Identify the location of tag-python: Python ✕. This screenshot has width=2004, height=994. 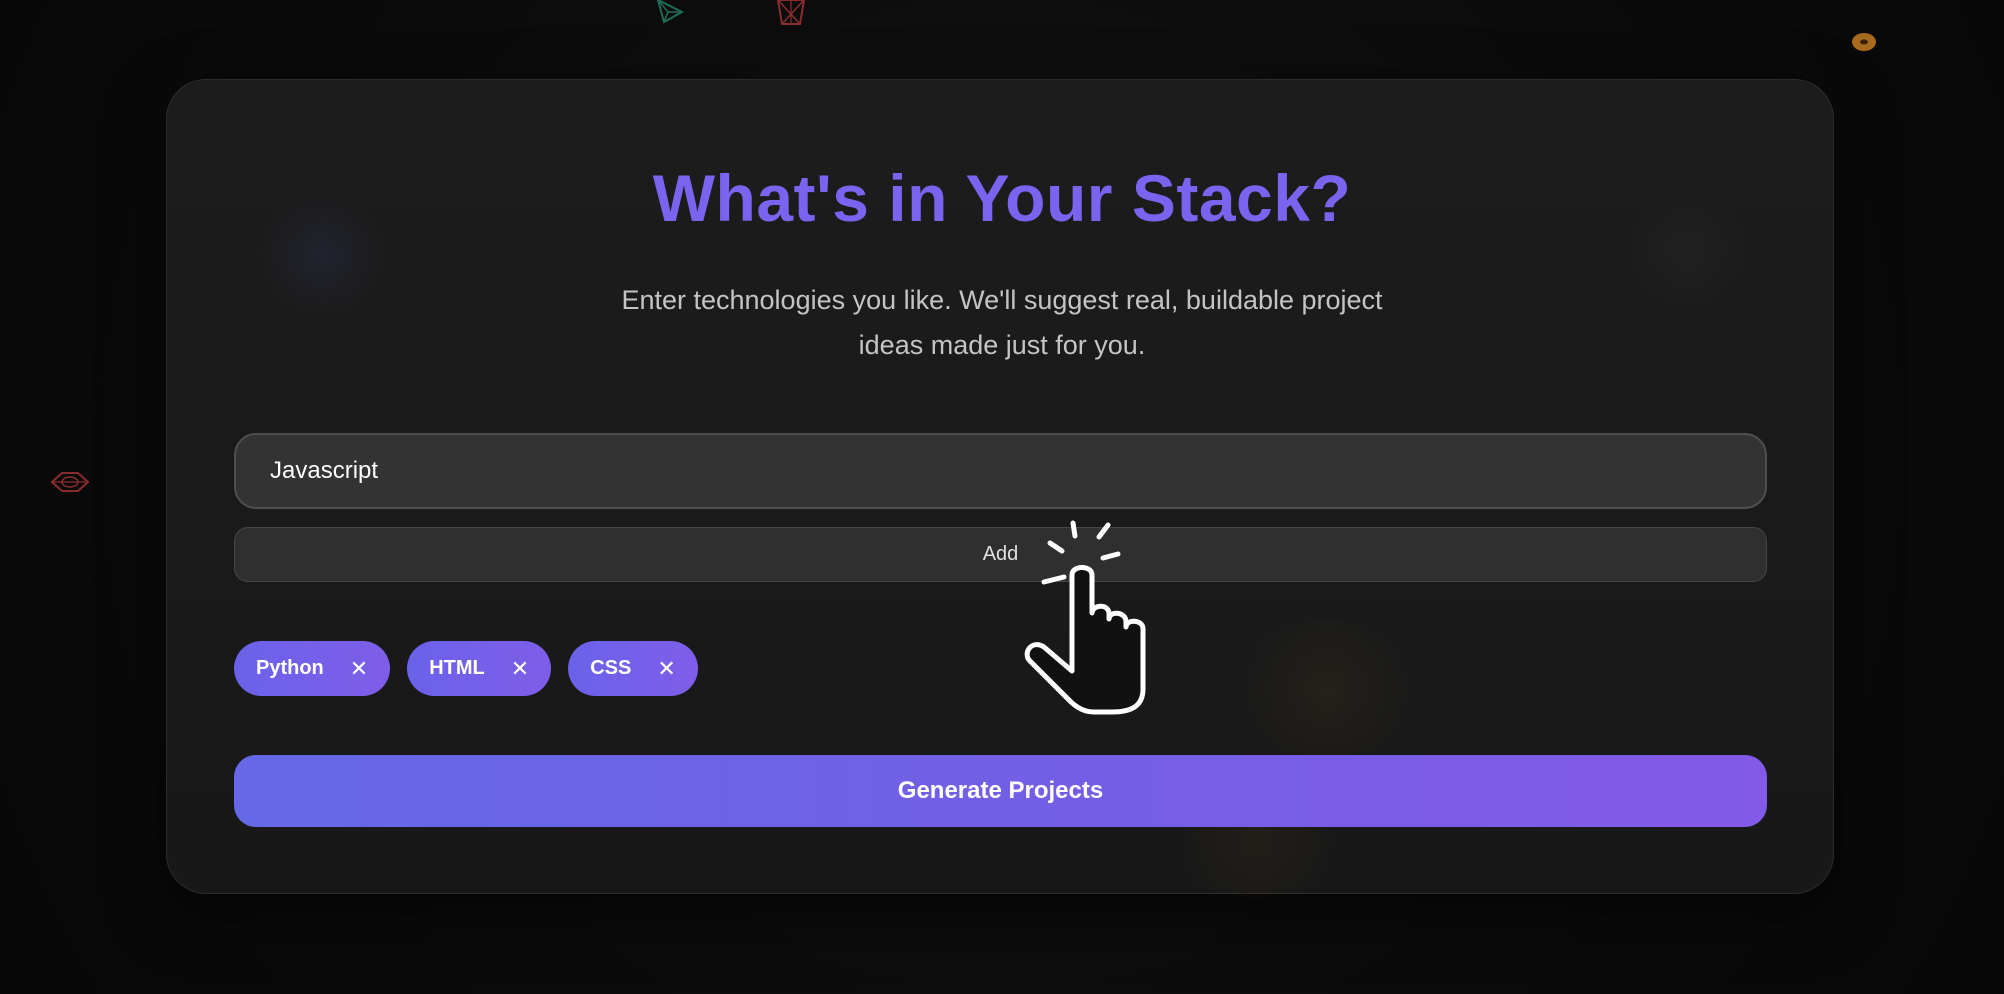
(312, 668).